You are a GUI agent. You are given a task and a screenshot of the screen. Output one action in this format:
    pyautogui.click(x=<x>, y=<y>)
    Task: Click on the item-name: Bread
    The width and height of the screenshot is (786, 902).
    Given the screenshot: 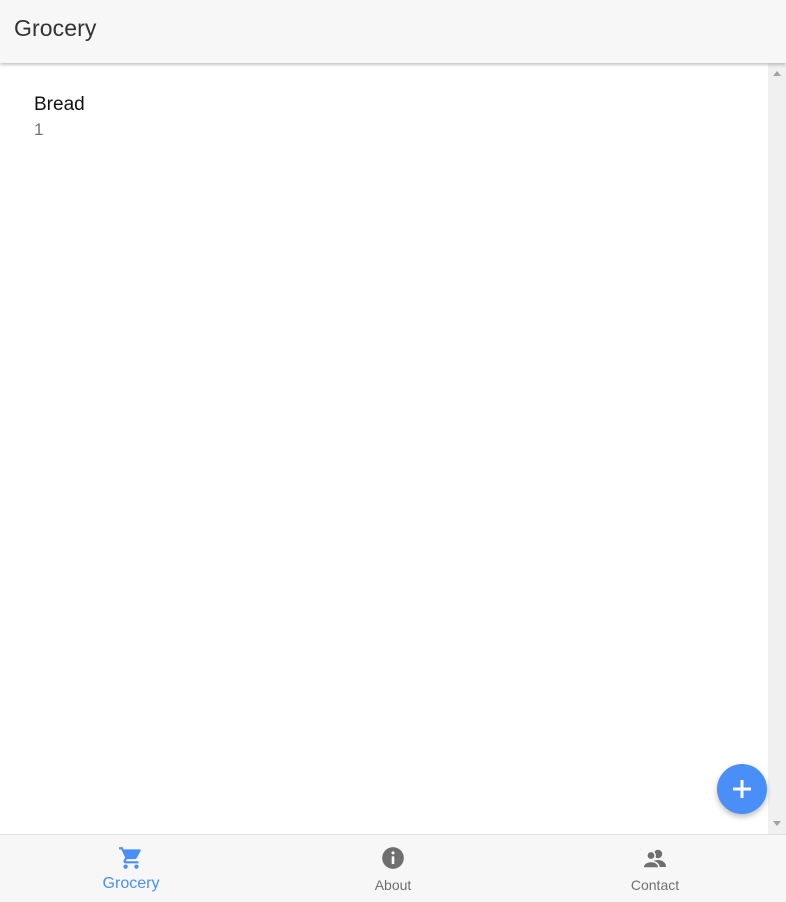 What is the action you would take?
    pyautogui.click(x=59, y=104)
    